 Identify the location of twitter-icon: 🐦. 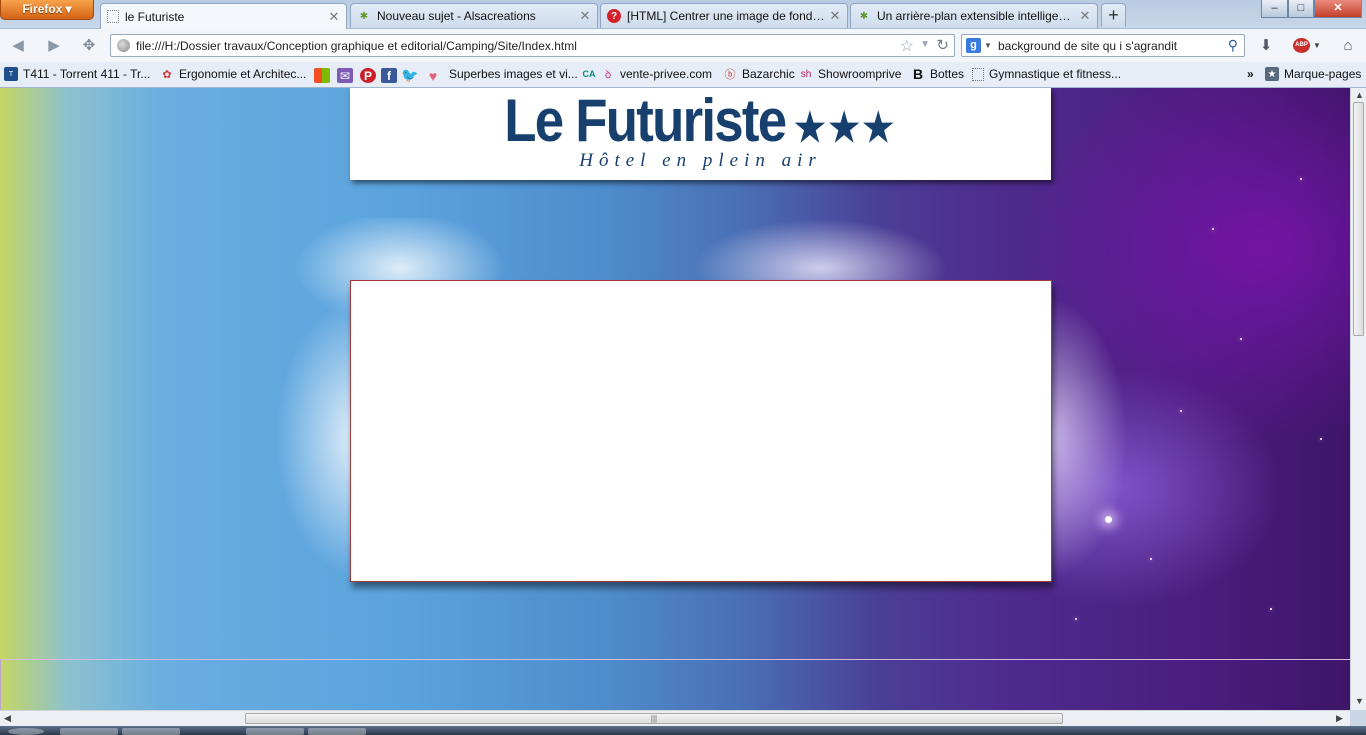
(409, 75).